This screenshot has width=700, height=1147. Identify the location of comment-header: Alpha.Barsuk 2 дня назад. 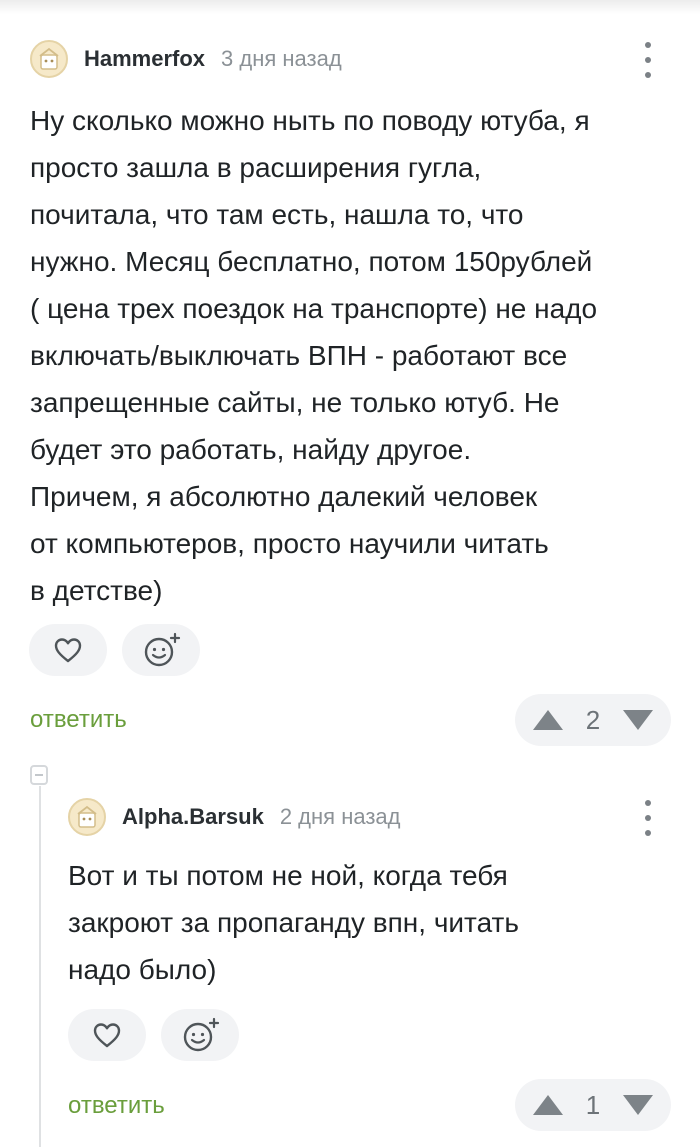
(234, 817).